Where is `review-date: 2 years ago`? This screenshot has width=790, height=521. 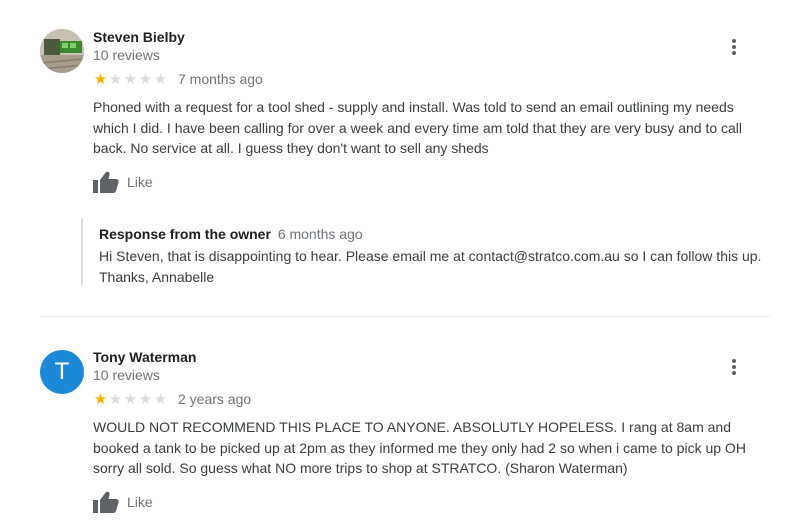
review-date: 2 years ago is located at coordinates (215, 399).